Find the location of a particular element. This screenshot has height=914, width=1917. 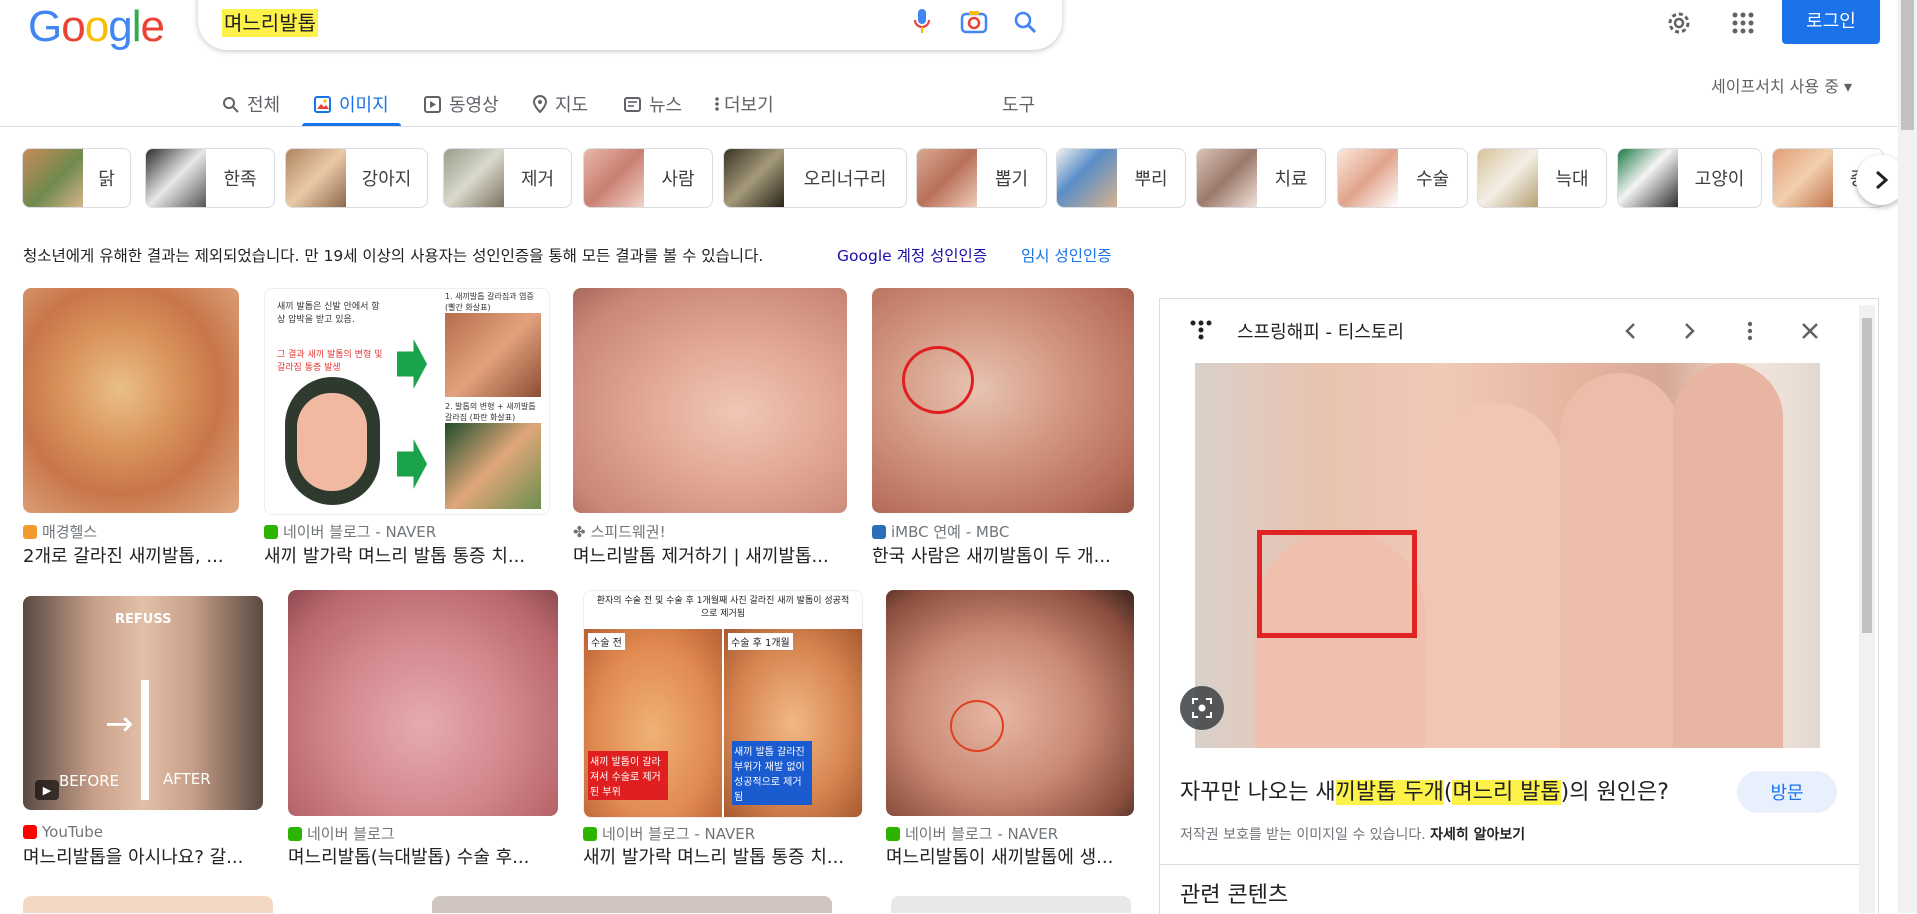

result-source: YouTube is located at coordinates (63, 832).